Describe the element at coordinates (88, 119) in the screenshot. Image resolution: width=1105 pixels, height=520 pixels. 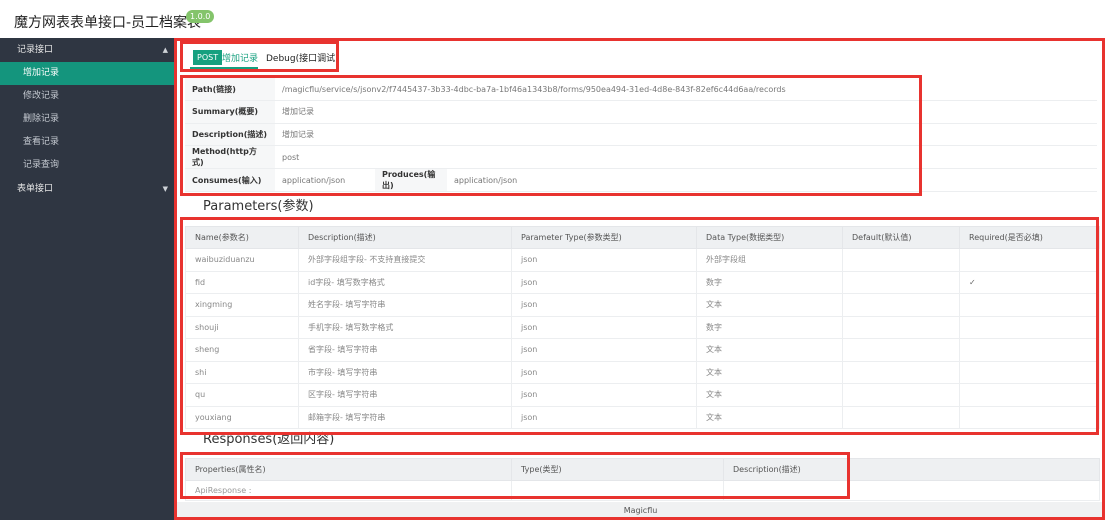
I see `sidebar-item-delete-record: 删除记录` at that location.